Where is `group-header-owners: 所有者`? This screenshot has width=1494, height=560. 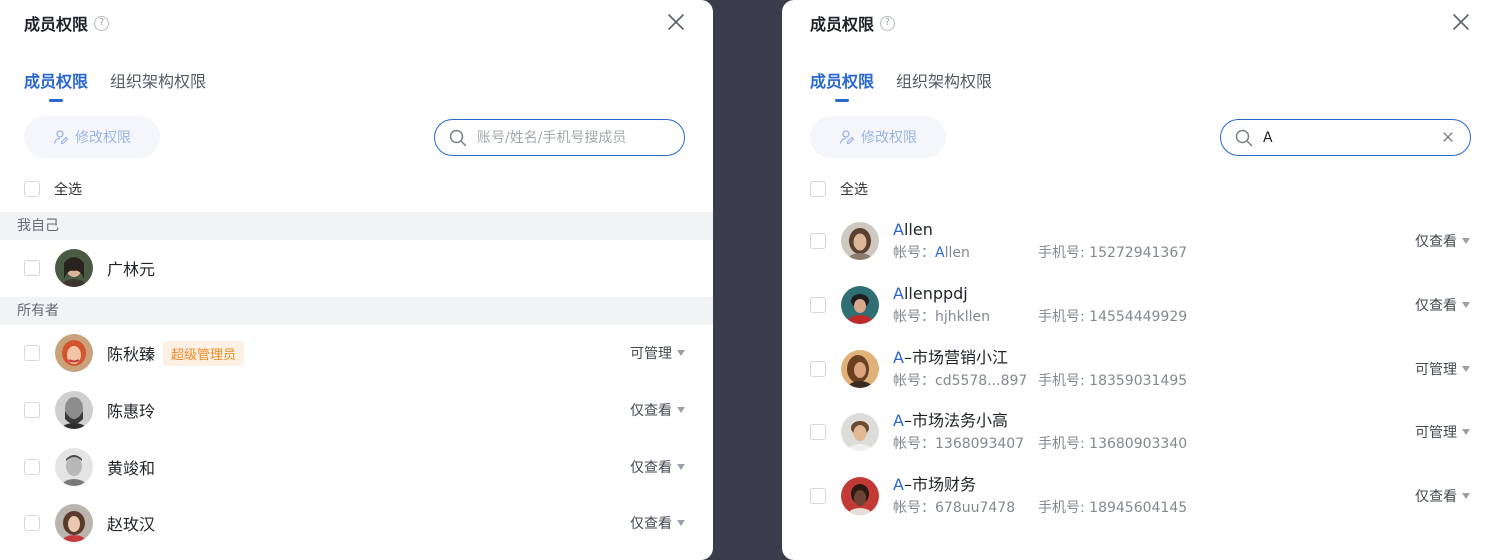 group-header-owners: 所有者 is located at coordinates (356, 311).